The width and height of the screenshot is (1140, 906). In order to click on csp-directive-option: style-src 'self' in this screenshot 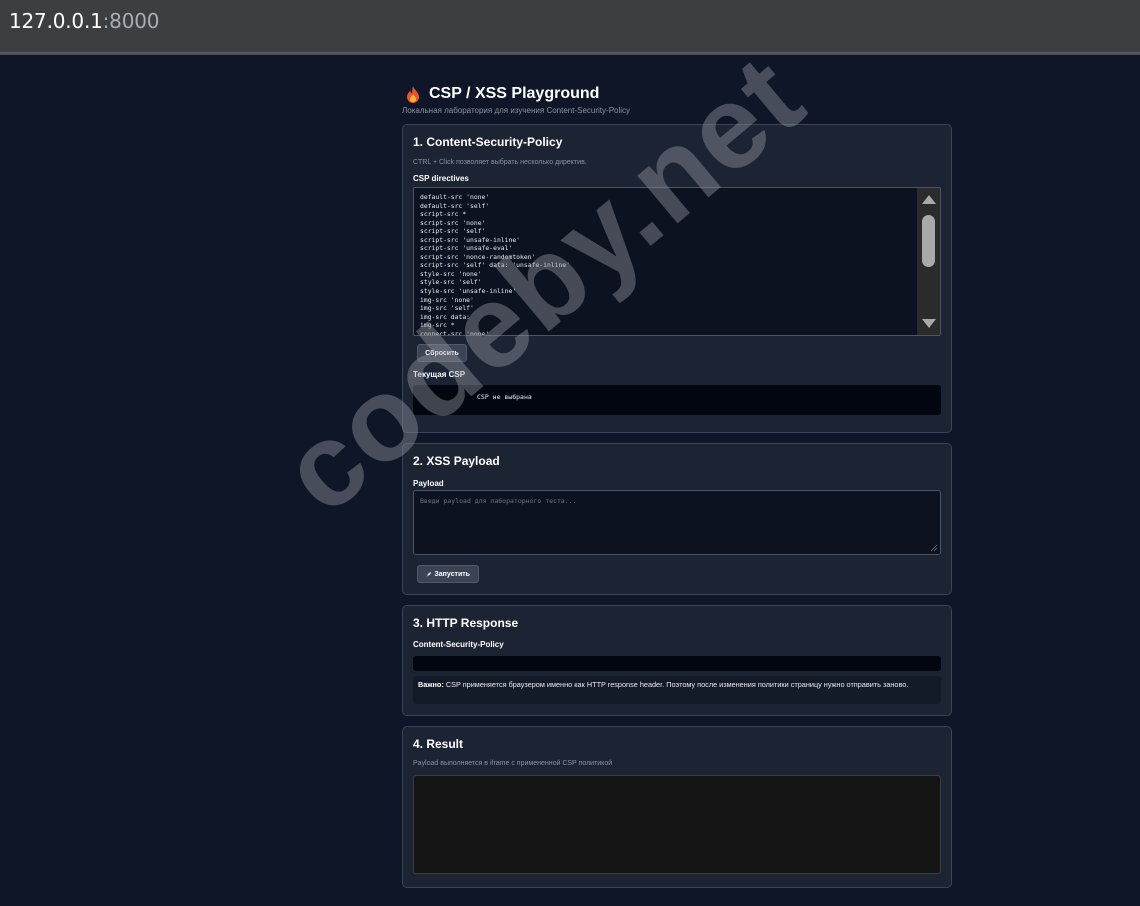, I will do `click(495, 282)`.